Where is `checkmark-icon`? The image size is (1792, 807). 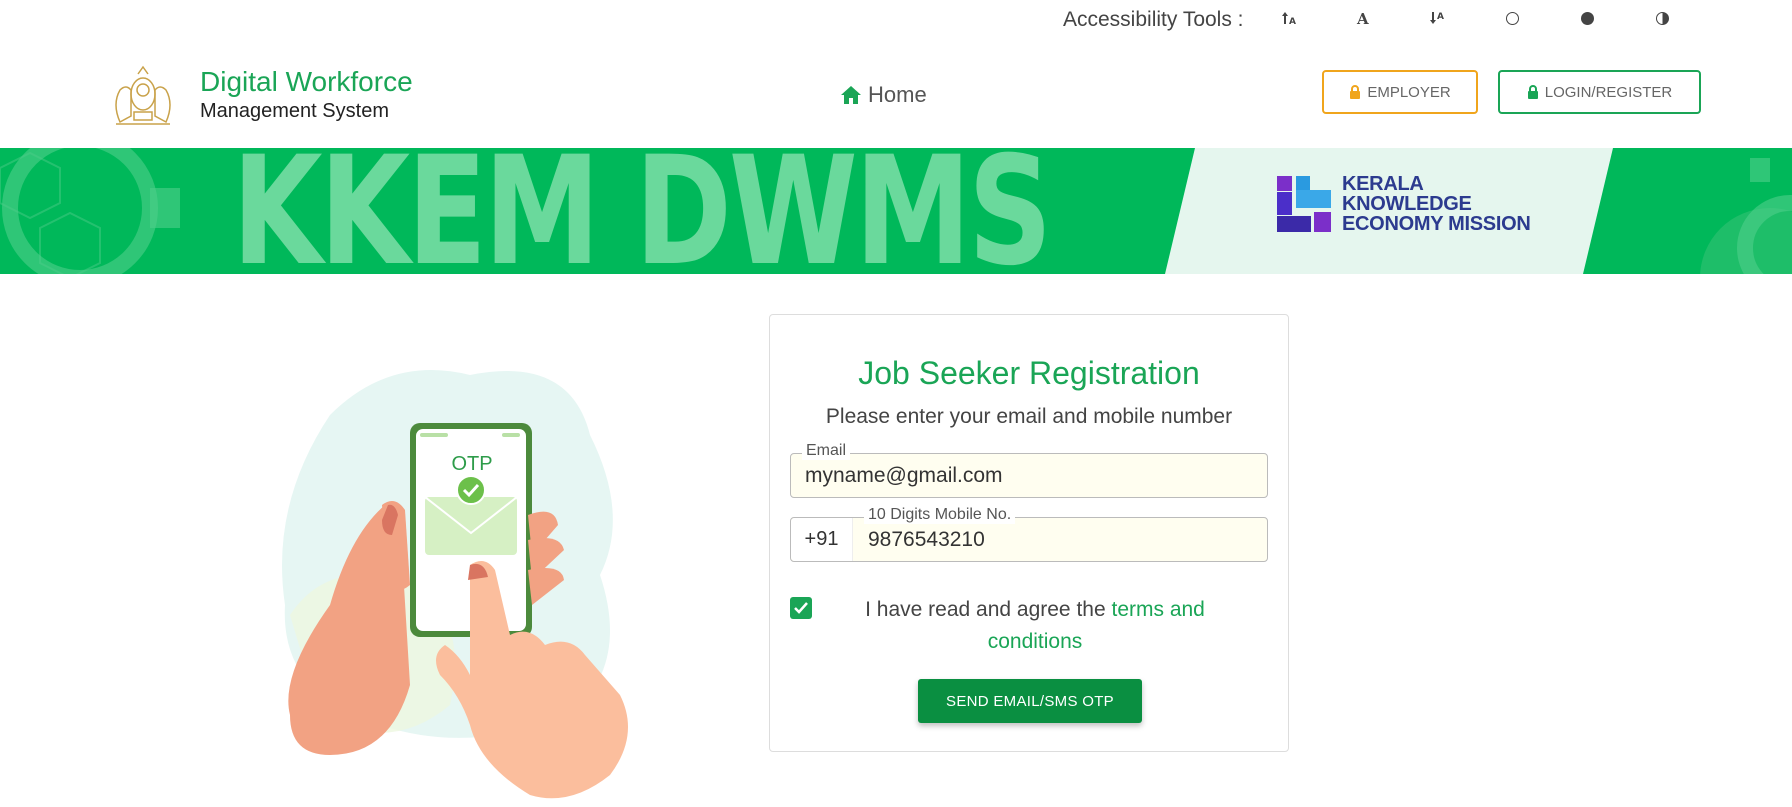 checkmark-icon is located at coordinates (801, 608).